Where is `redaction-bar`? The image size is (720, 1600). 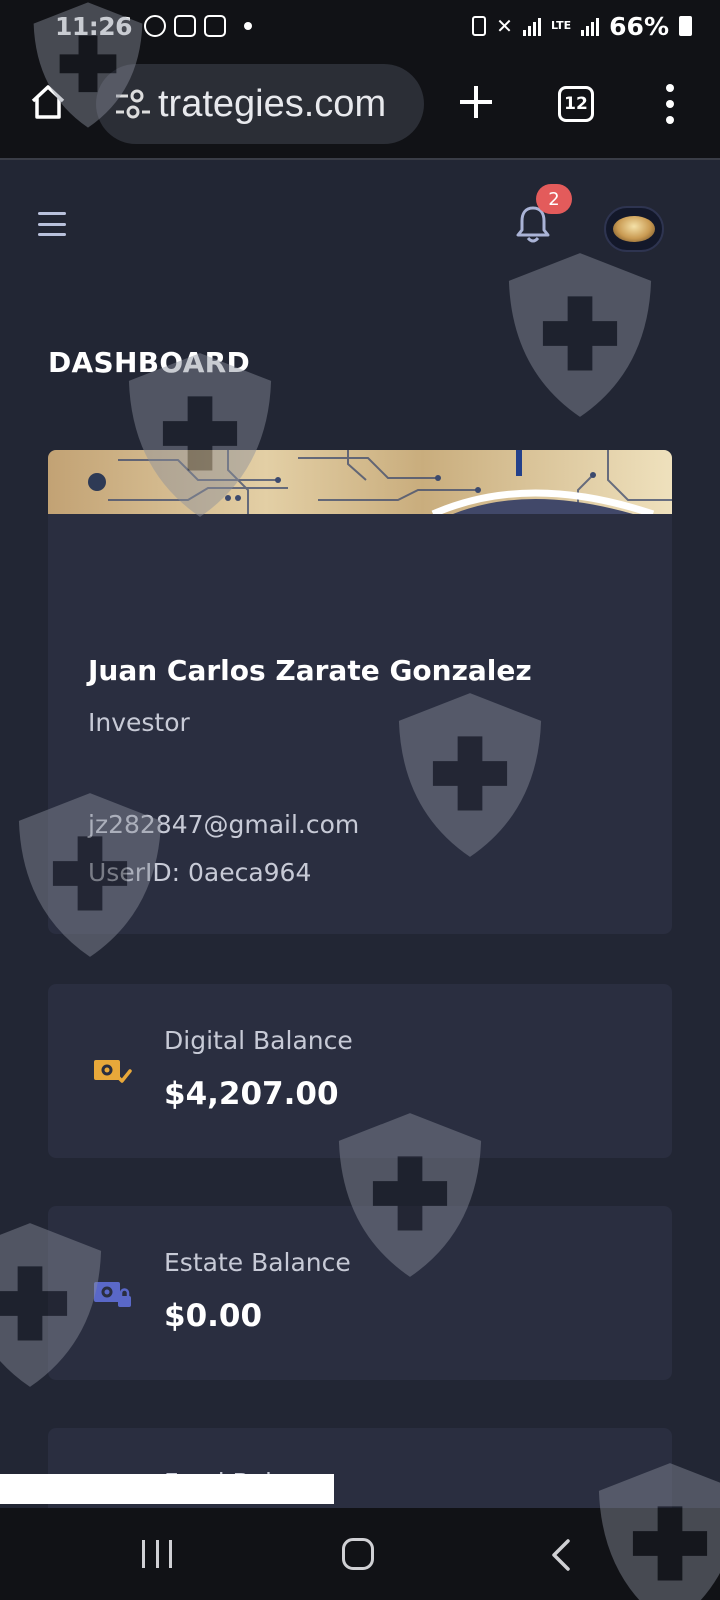
redaction-bar is located at coordinates (167, 1489).